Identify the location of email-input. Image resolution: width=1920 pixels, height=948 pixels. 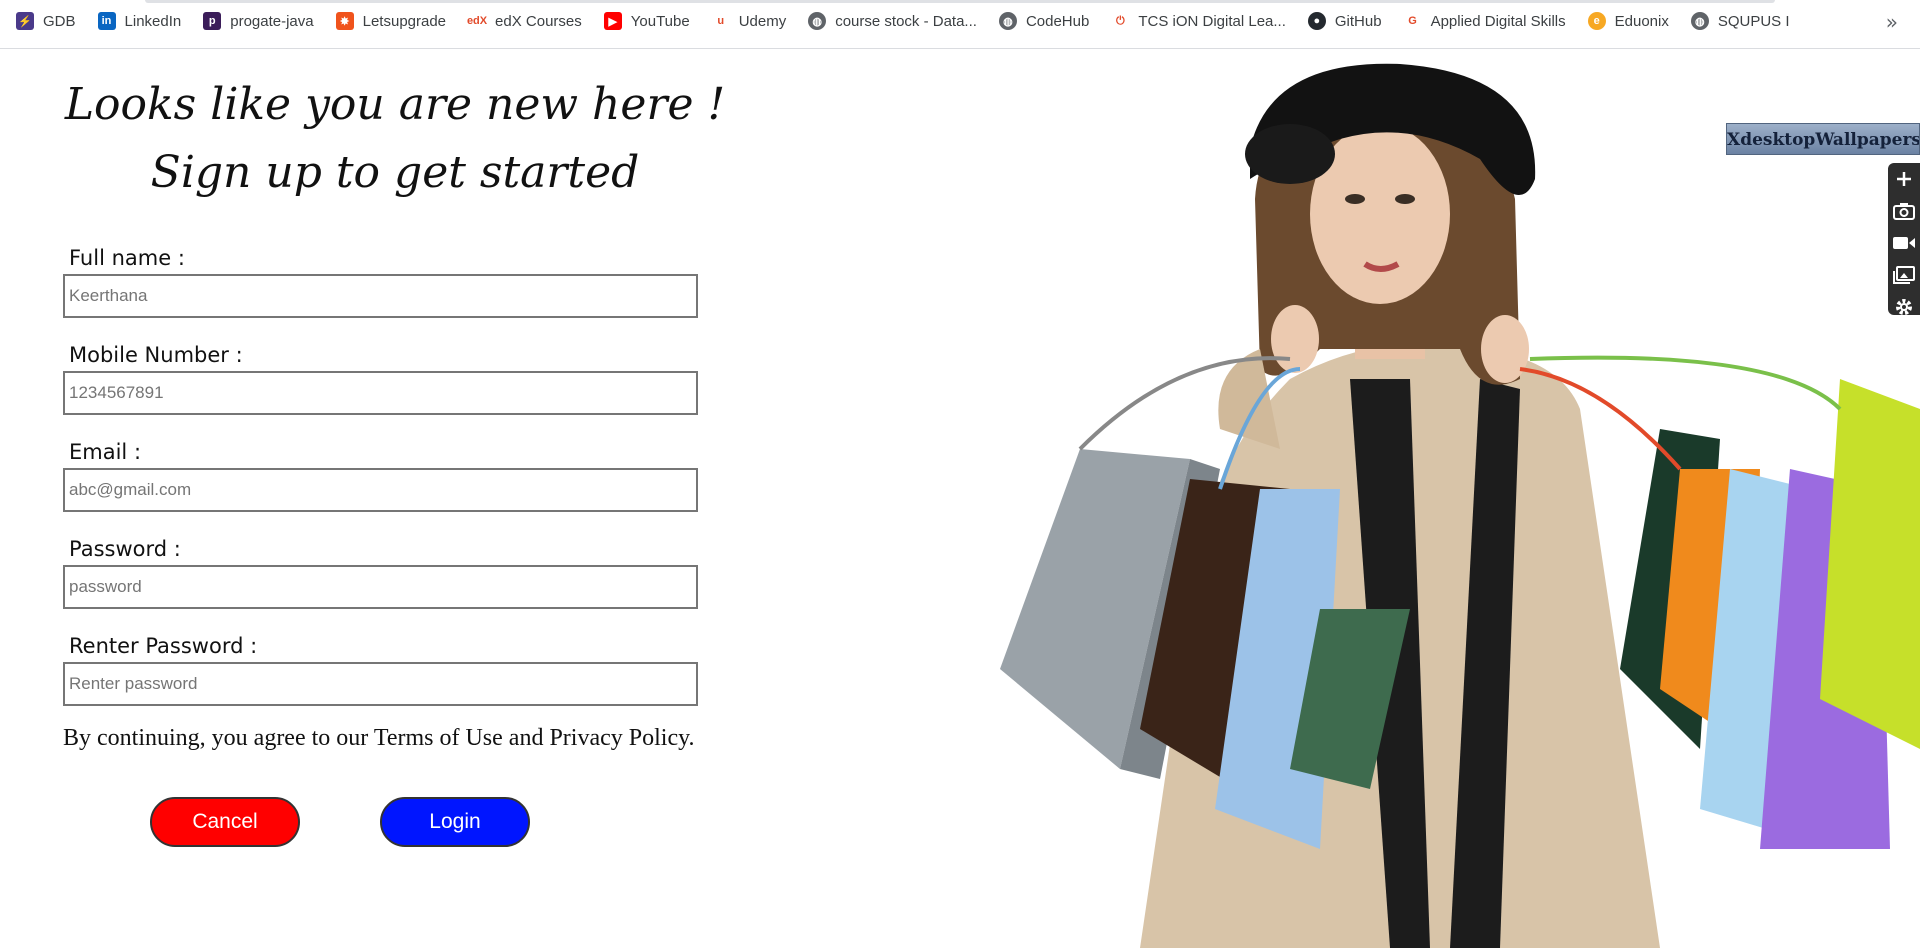
(380, 490).